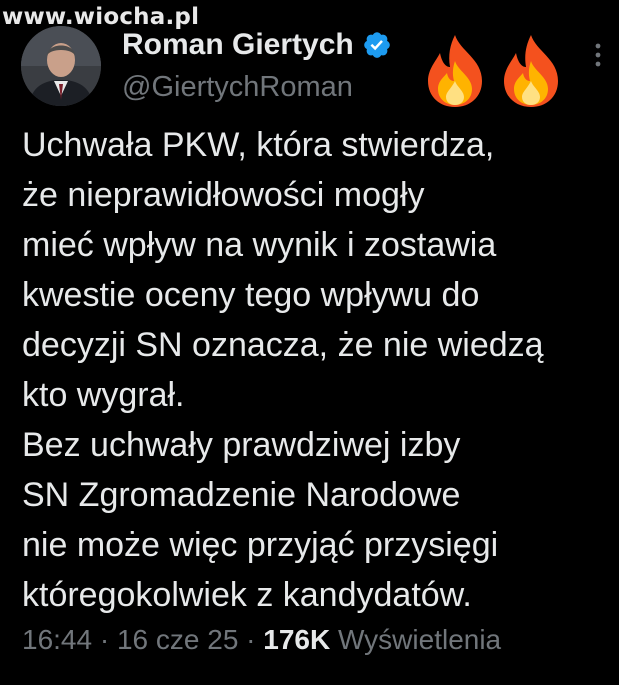 The image size is (619, 685). I want to click on tweet-time: 16:44, so click(57, 639).